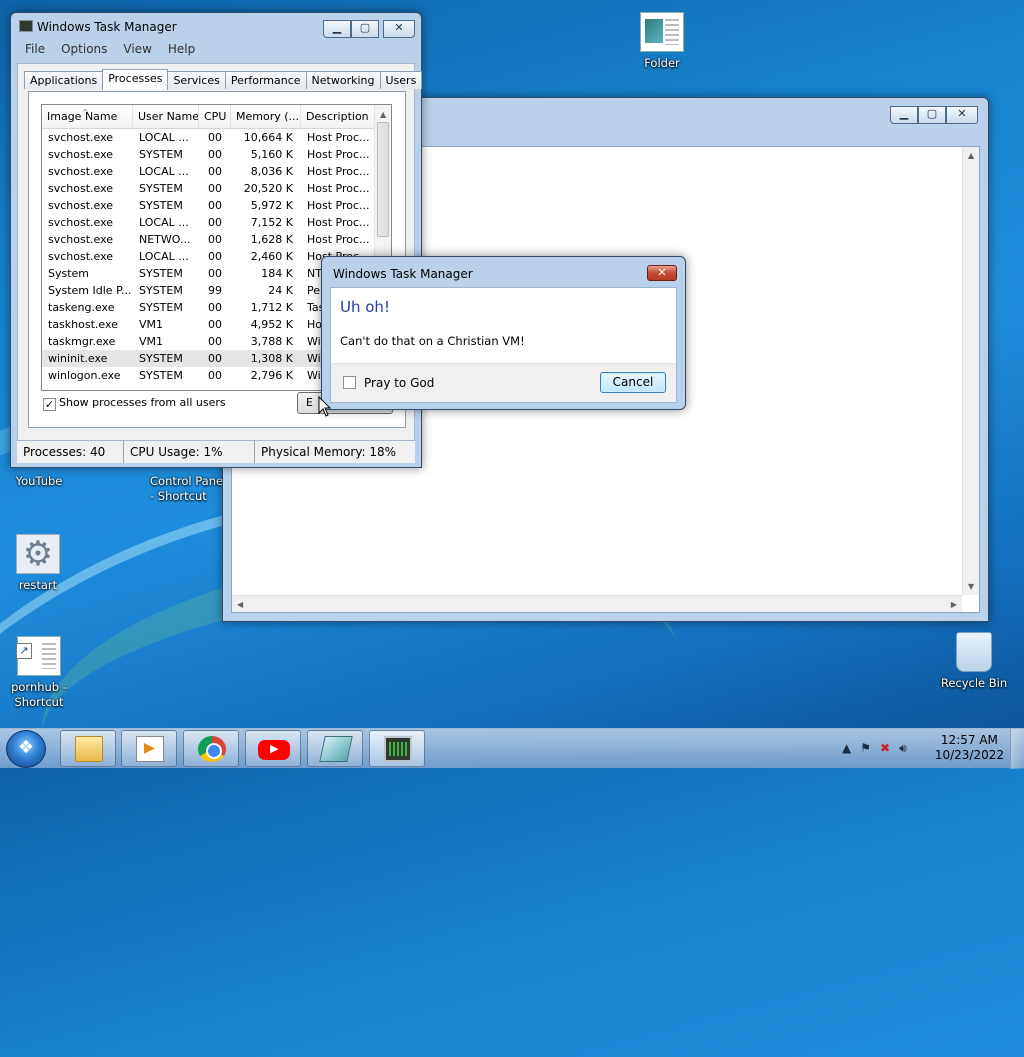 This screenshot has height=1057, width=1024. What do you see at coordinates (39, 694) in the screenshot?
I see `desktop-icon-label: pornhub - Shortcut` at bounding box center [39, 694].